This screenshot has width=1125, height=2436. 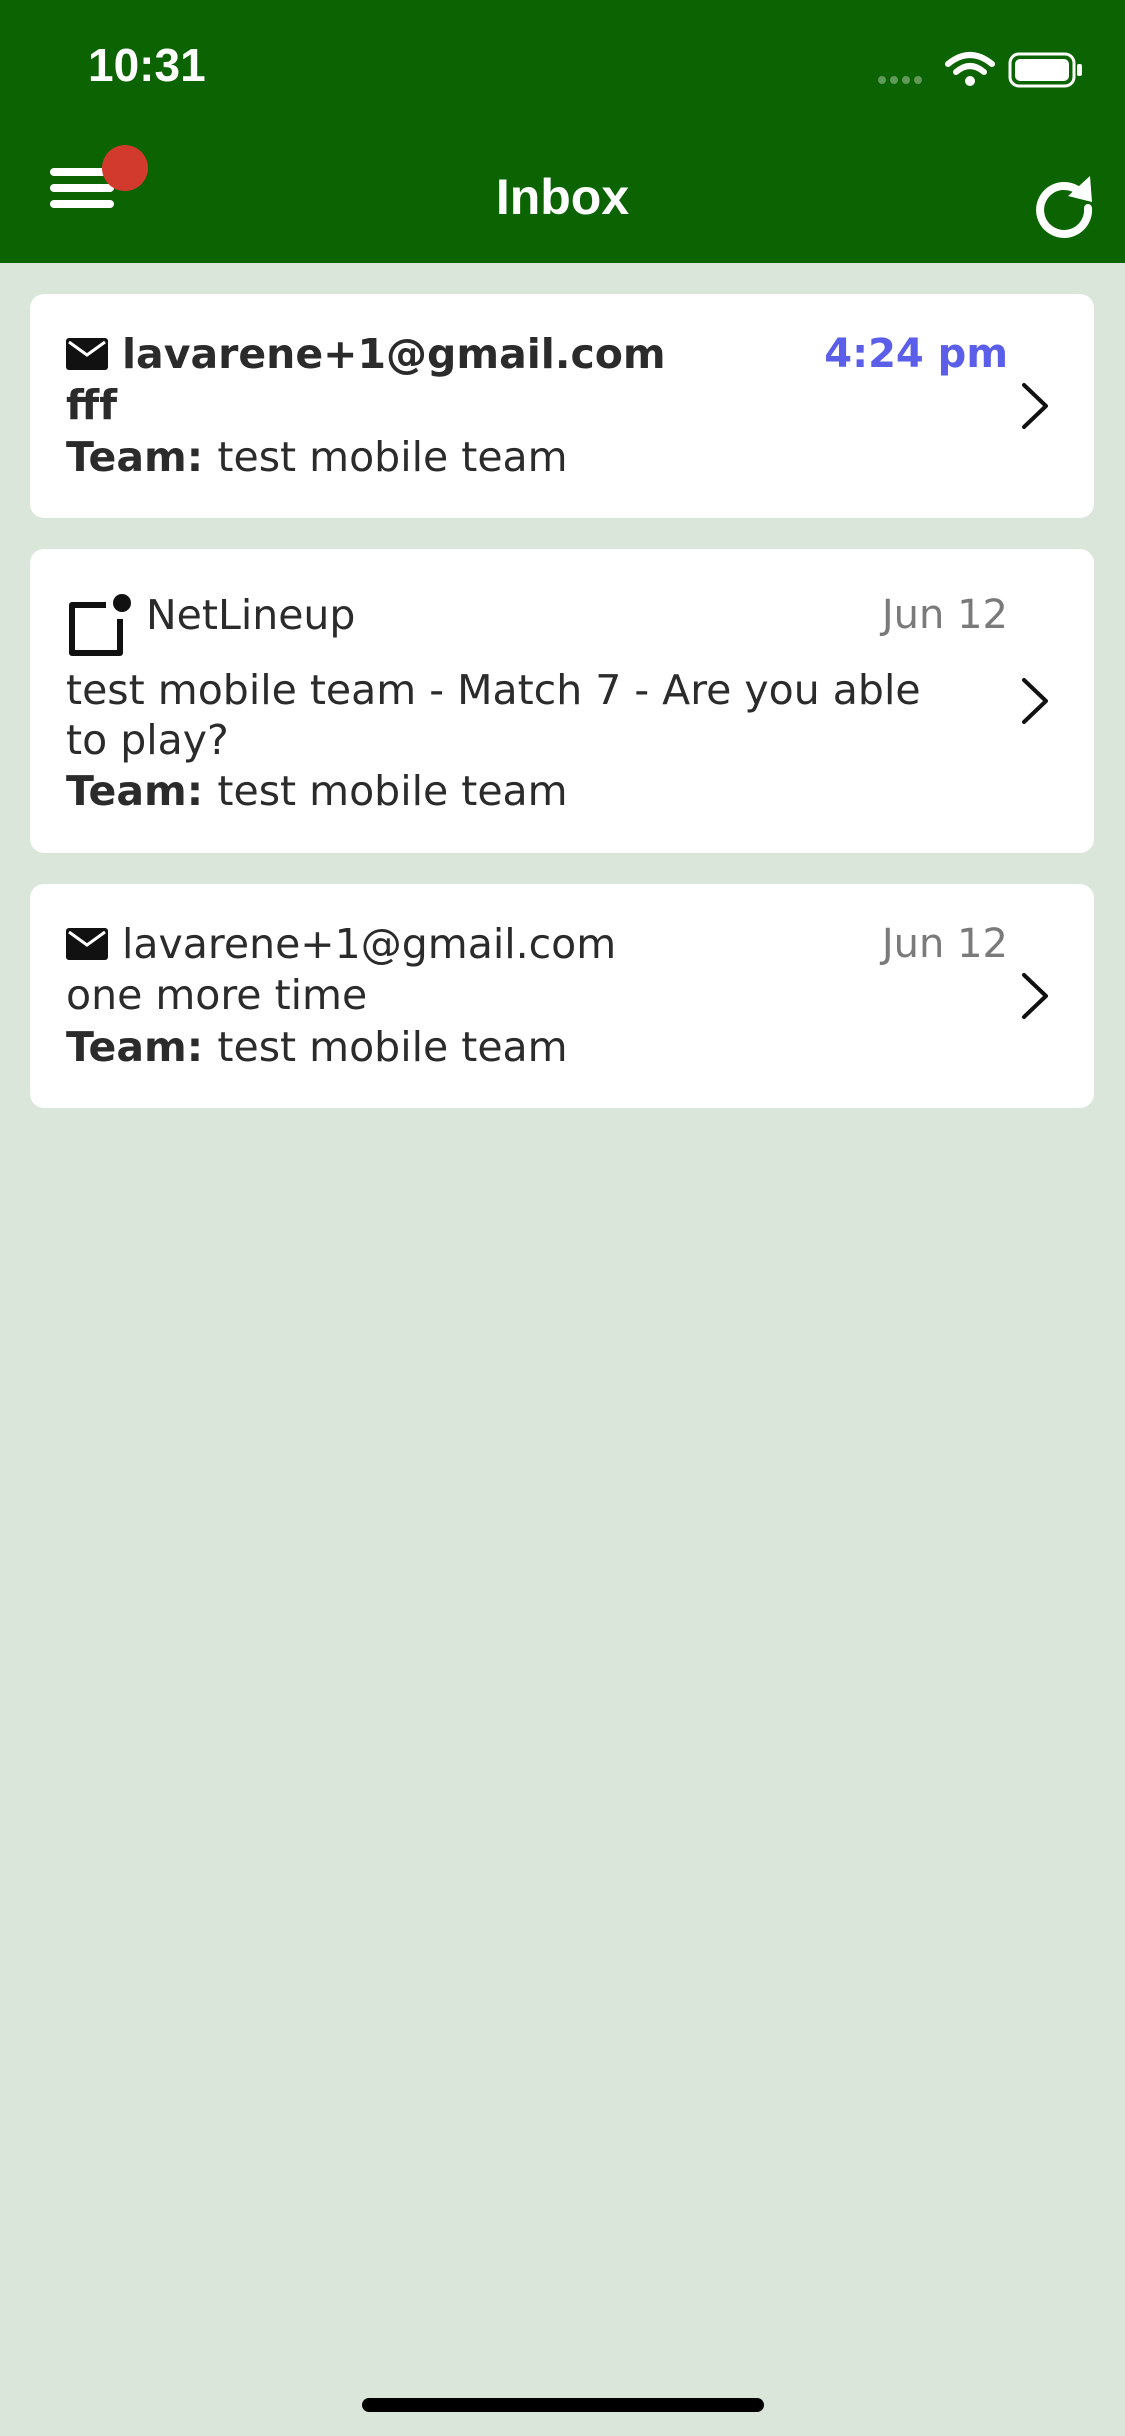 What do you see at coordinates (537, 623) in the screenshot?
I see `message-header: NetLineup Jun 12` at bounding box center [537, 623].